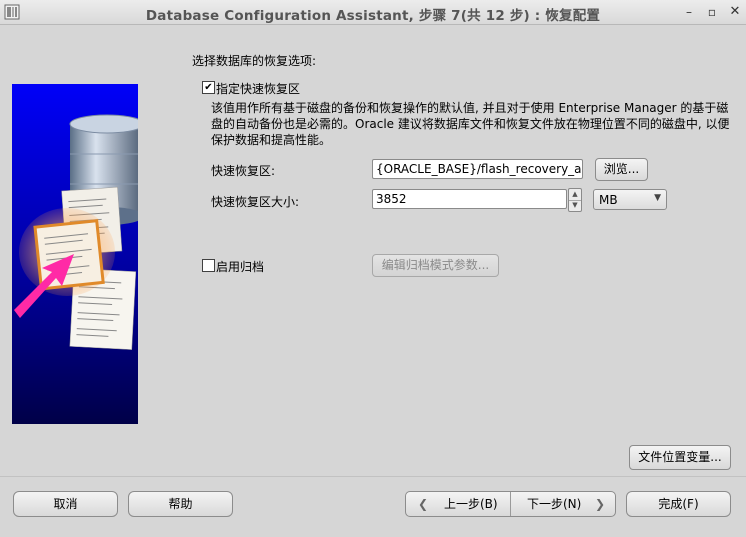 The width and height of the screenshot is (746, 537). I want to click on chevron-left-icon: ❮, so click(423, 504).